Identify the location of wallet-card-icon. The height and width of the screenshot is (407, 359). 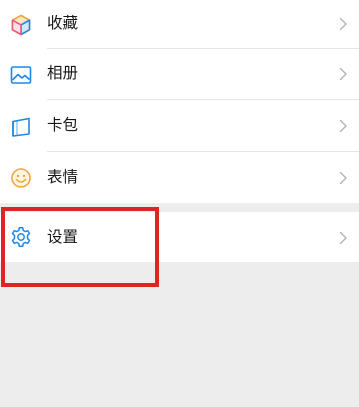
(21, 127).